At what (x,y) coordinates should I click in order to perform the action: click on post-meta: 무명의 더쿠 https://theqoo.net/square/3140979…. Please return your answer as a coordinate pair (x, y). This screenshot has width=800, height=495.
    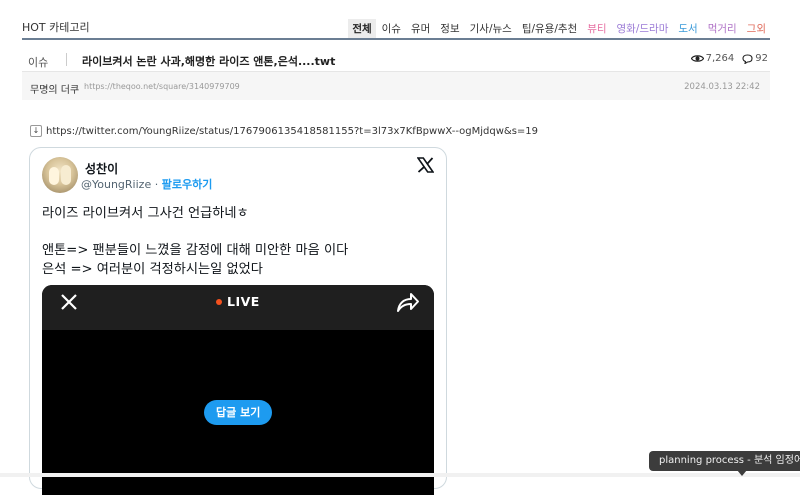
    Looking at the image, I should click on (396, 86).